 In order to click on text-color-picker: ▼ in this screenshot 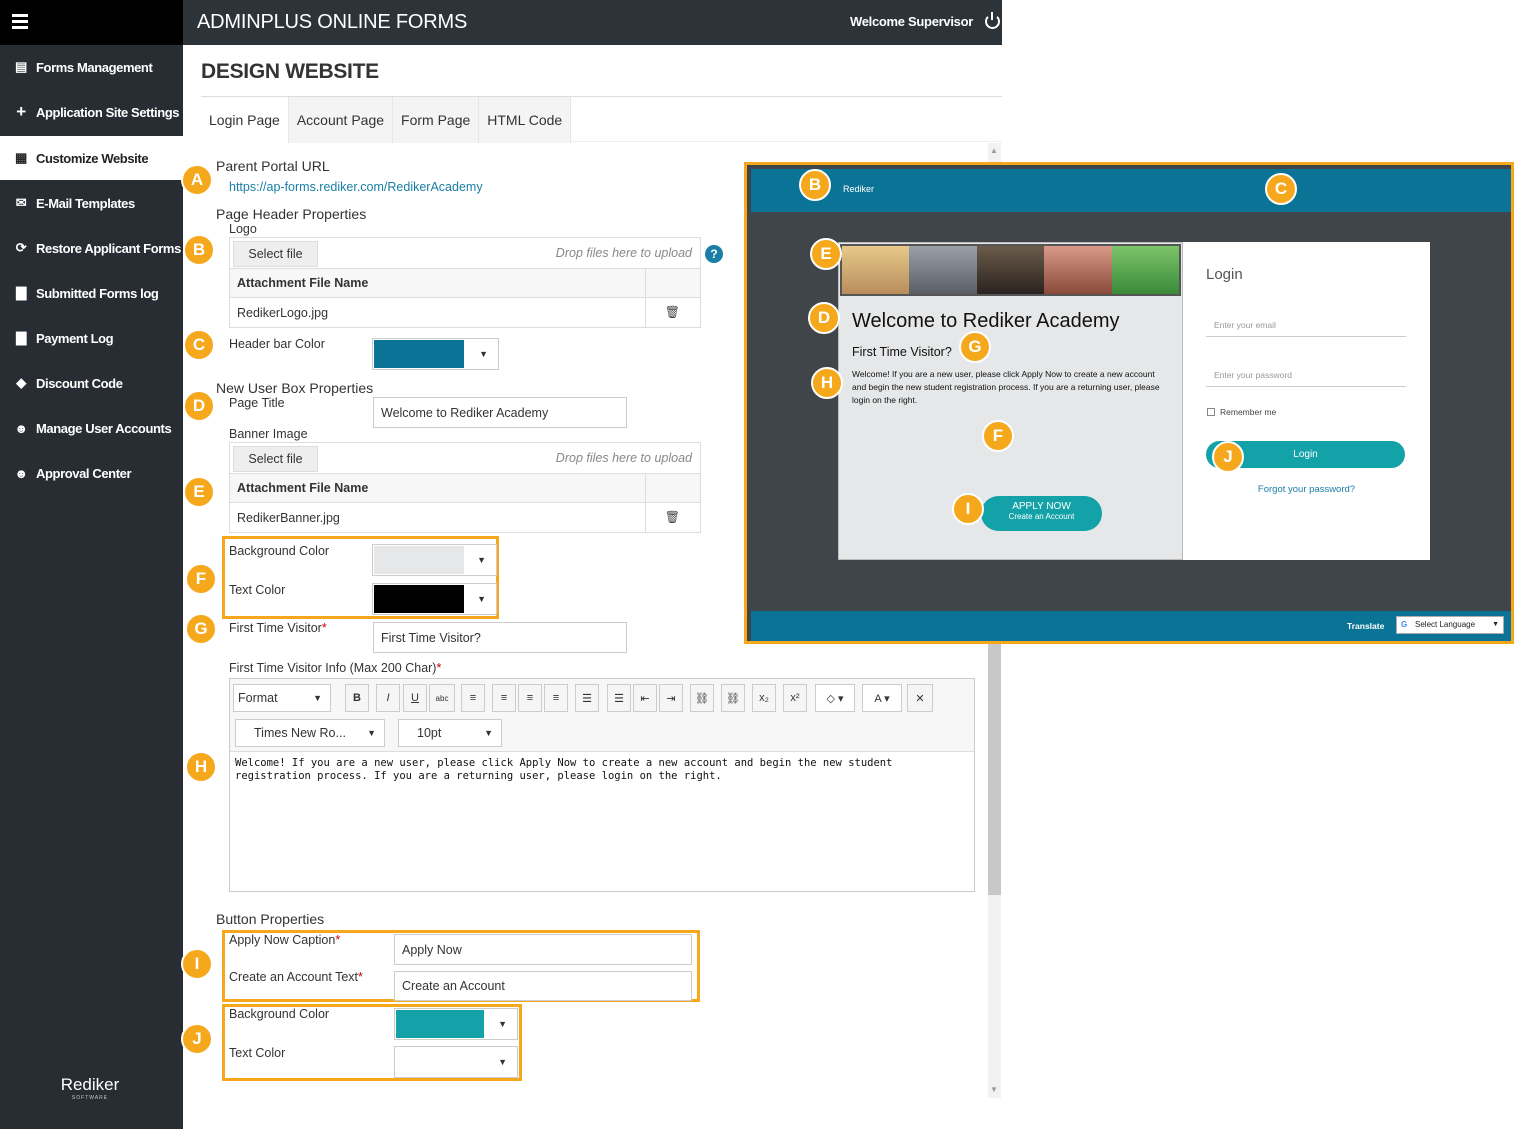, I will do `click(434, 599)`.